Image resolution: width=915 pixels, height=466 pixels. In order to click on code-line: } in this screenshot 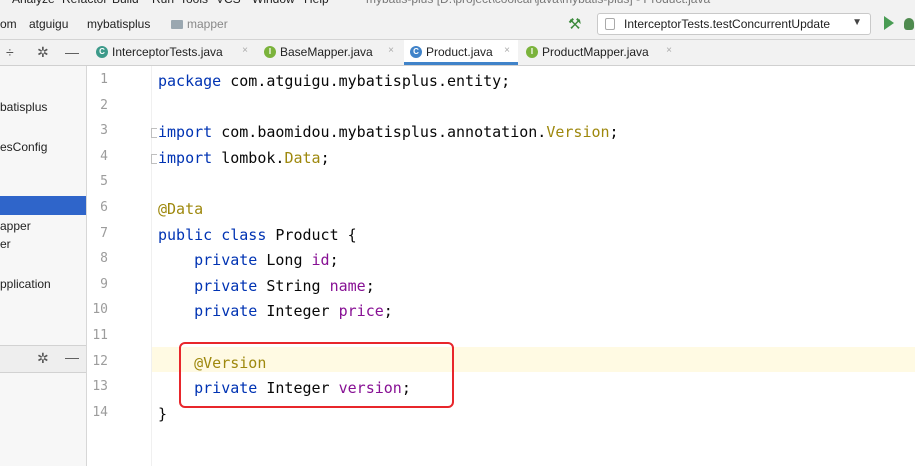, I will do `click(162, 414)`.